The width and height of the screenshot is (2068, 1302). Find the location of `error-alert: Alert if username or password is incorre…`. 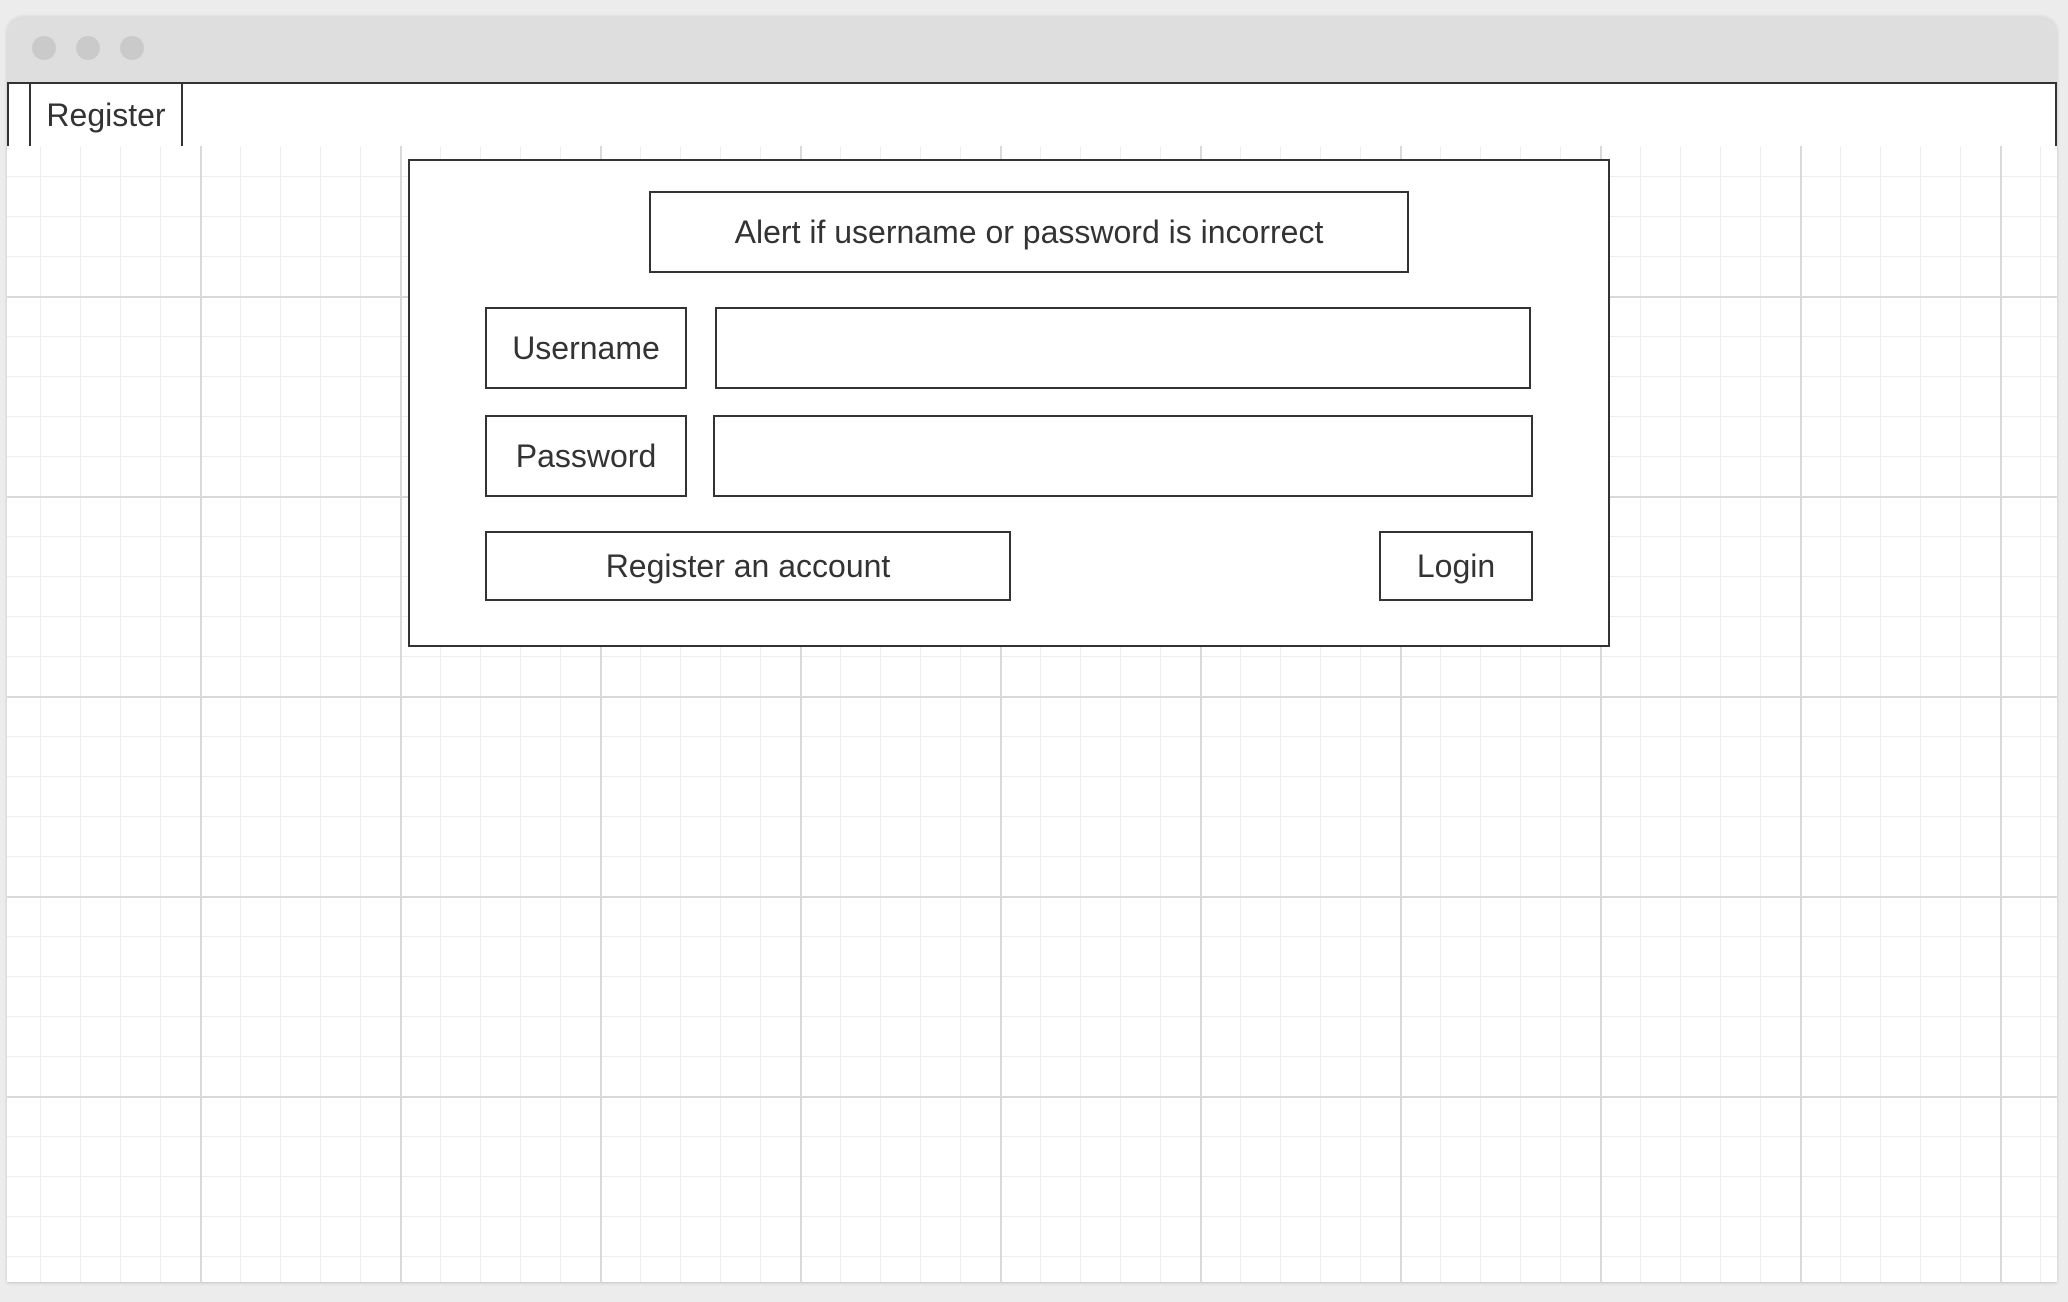

error-alert: Alert if username or password is incorre… is located at coordinates (1029, 232).